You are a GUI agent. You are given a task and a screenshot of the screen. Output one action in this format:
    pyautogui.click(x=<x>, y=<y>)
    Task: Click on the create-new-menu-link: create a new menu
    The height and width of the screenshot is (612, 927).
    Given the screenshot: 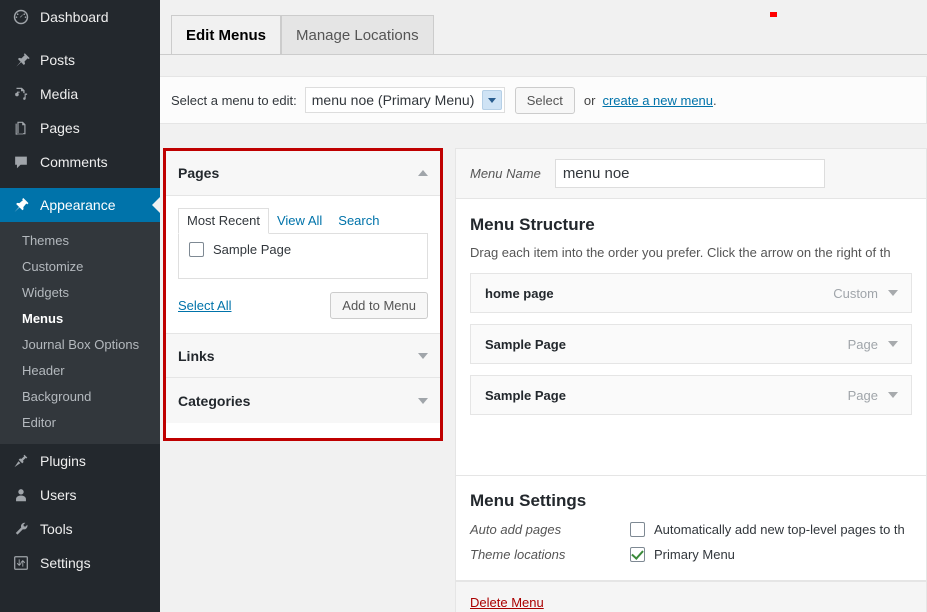 What is the action you would take?
    pyautogui.click(x=657, y=100)
    